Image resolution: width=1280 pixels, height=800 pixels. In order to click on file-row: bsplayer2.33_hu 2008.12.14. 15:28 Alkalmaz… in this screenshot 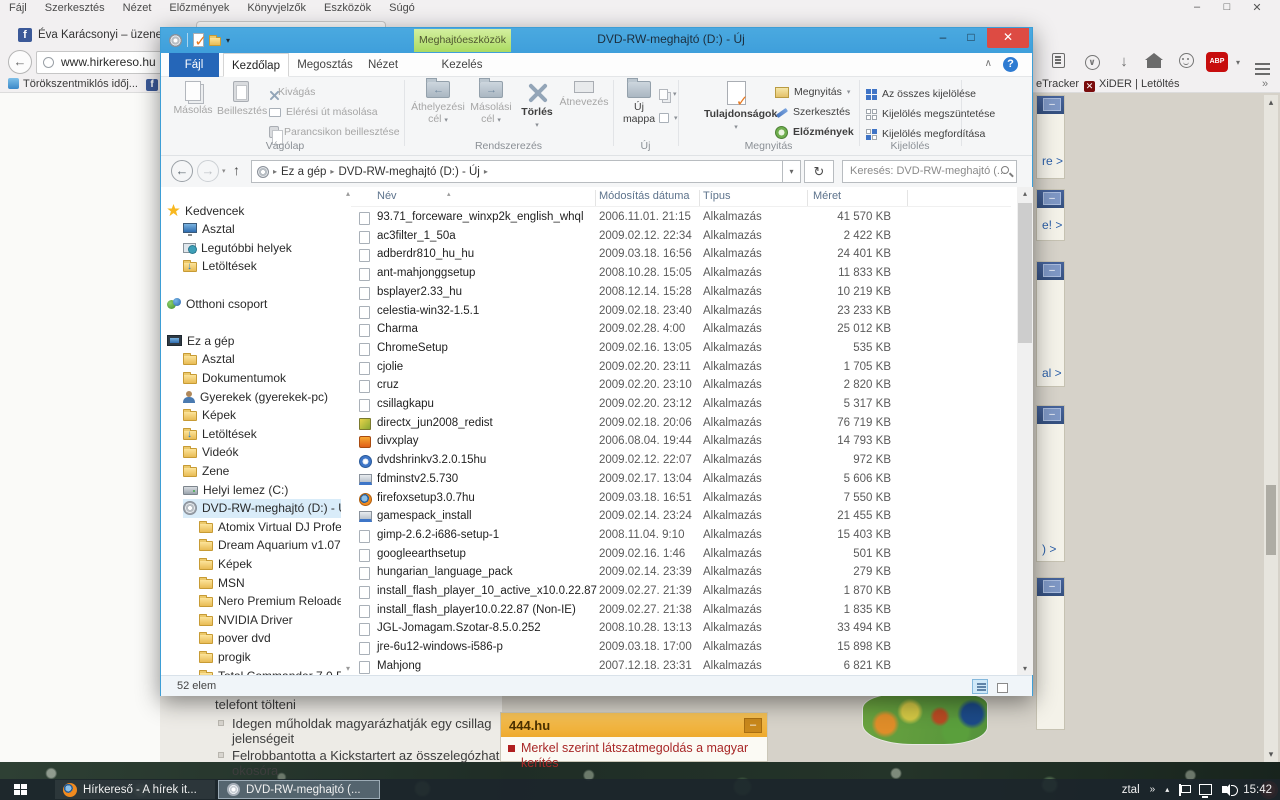, I will do `click(681, 293)`.